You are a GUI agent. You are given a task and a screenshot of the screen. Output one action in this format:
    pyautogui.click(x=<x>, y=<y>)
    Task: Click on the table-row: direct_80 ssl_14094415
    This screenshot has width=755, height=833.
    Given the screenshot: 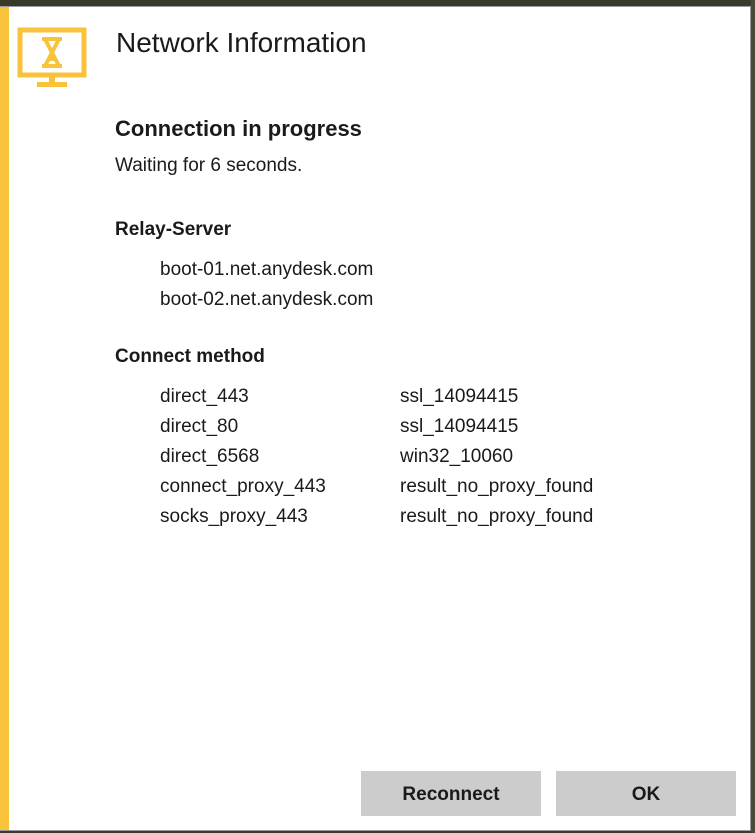 What is the action you would take?
    pyautogui.click(x=376, y=427)
    